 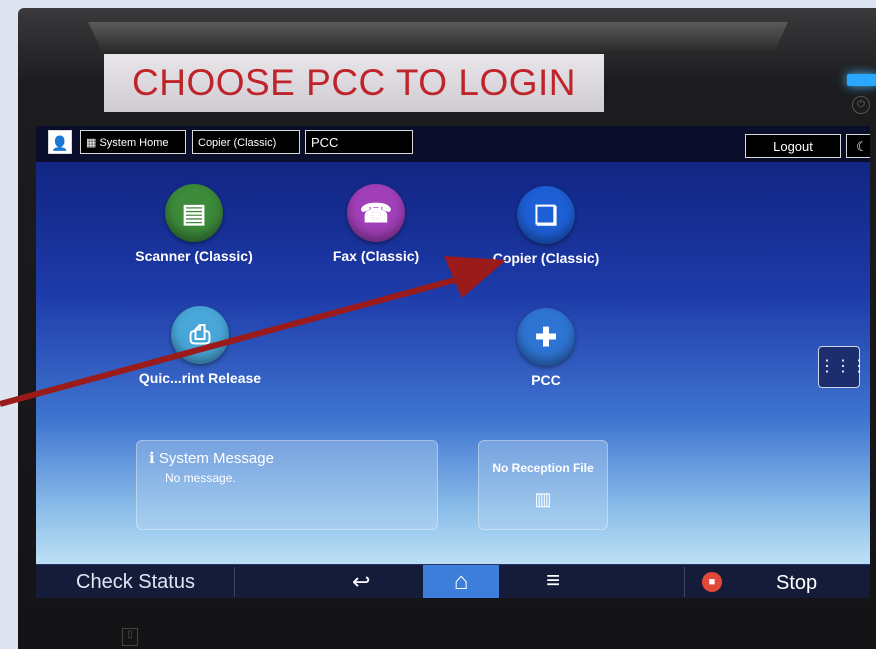 I want to click on app-fax-classic: ☎ Fax (Classic), so click(x=376, y=224).